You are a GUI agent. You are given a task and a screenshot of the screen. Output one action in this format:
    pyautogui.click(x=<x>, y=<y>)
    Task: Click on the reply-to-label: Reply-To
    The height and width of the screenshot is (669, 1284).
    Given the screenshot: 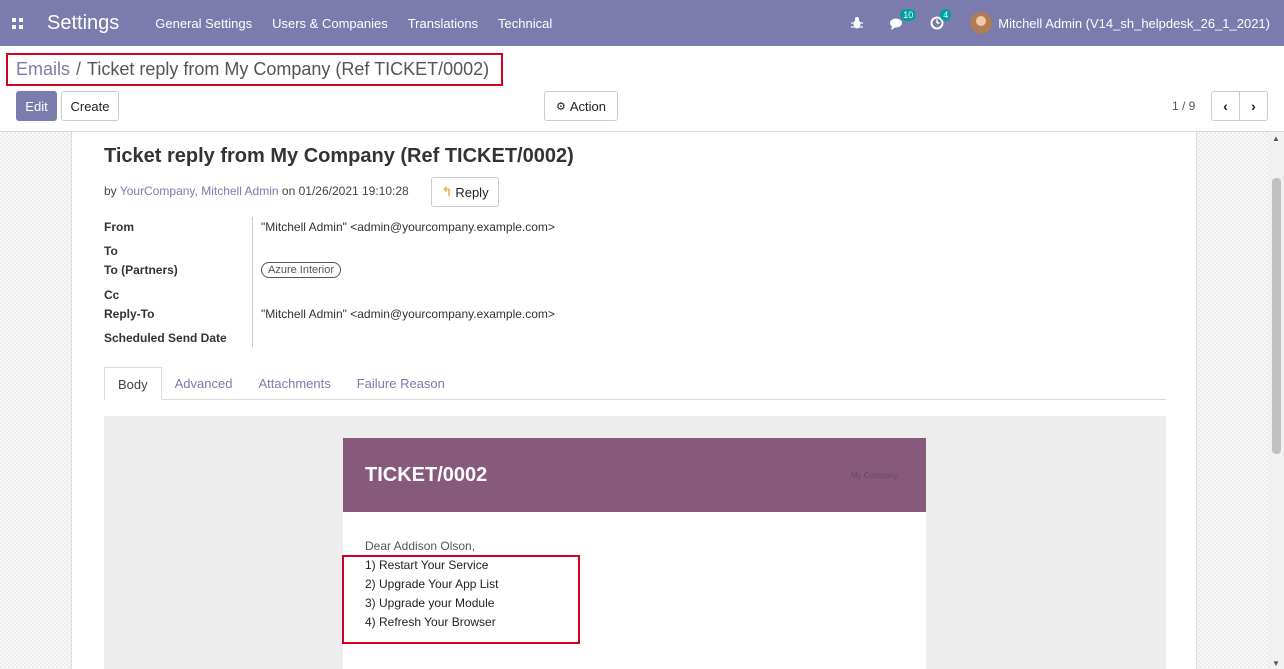 What is the action you would take?
    pyautogui.click(x=129, y=314)
    